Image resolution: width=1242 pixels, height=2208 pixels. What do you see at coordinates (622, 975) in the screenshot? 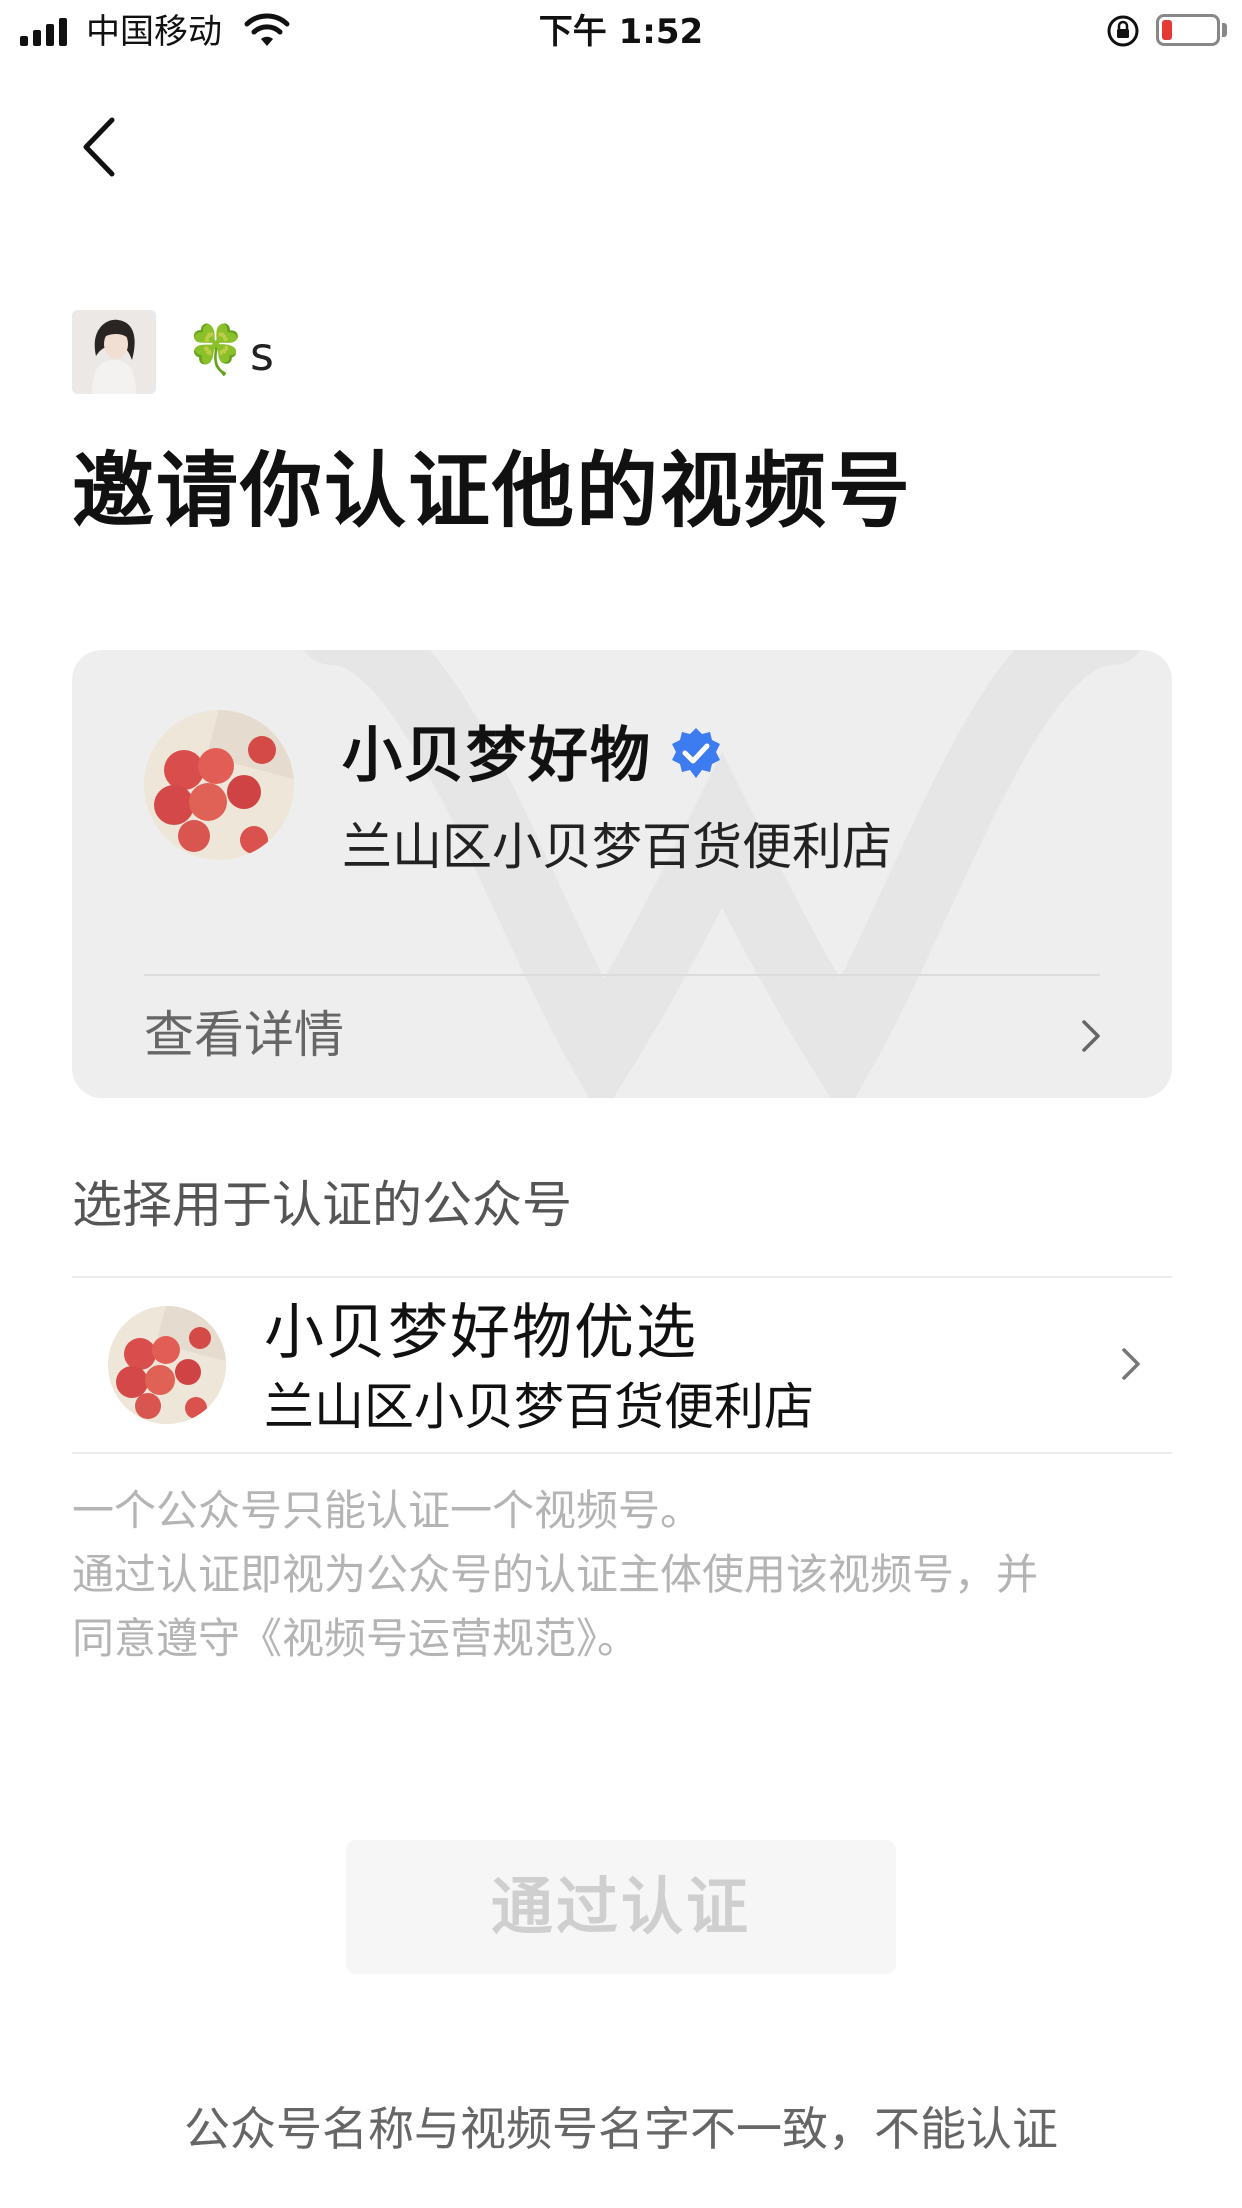
I see `card-divider` at bounding box center [622, 975].